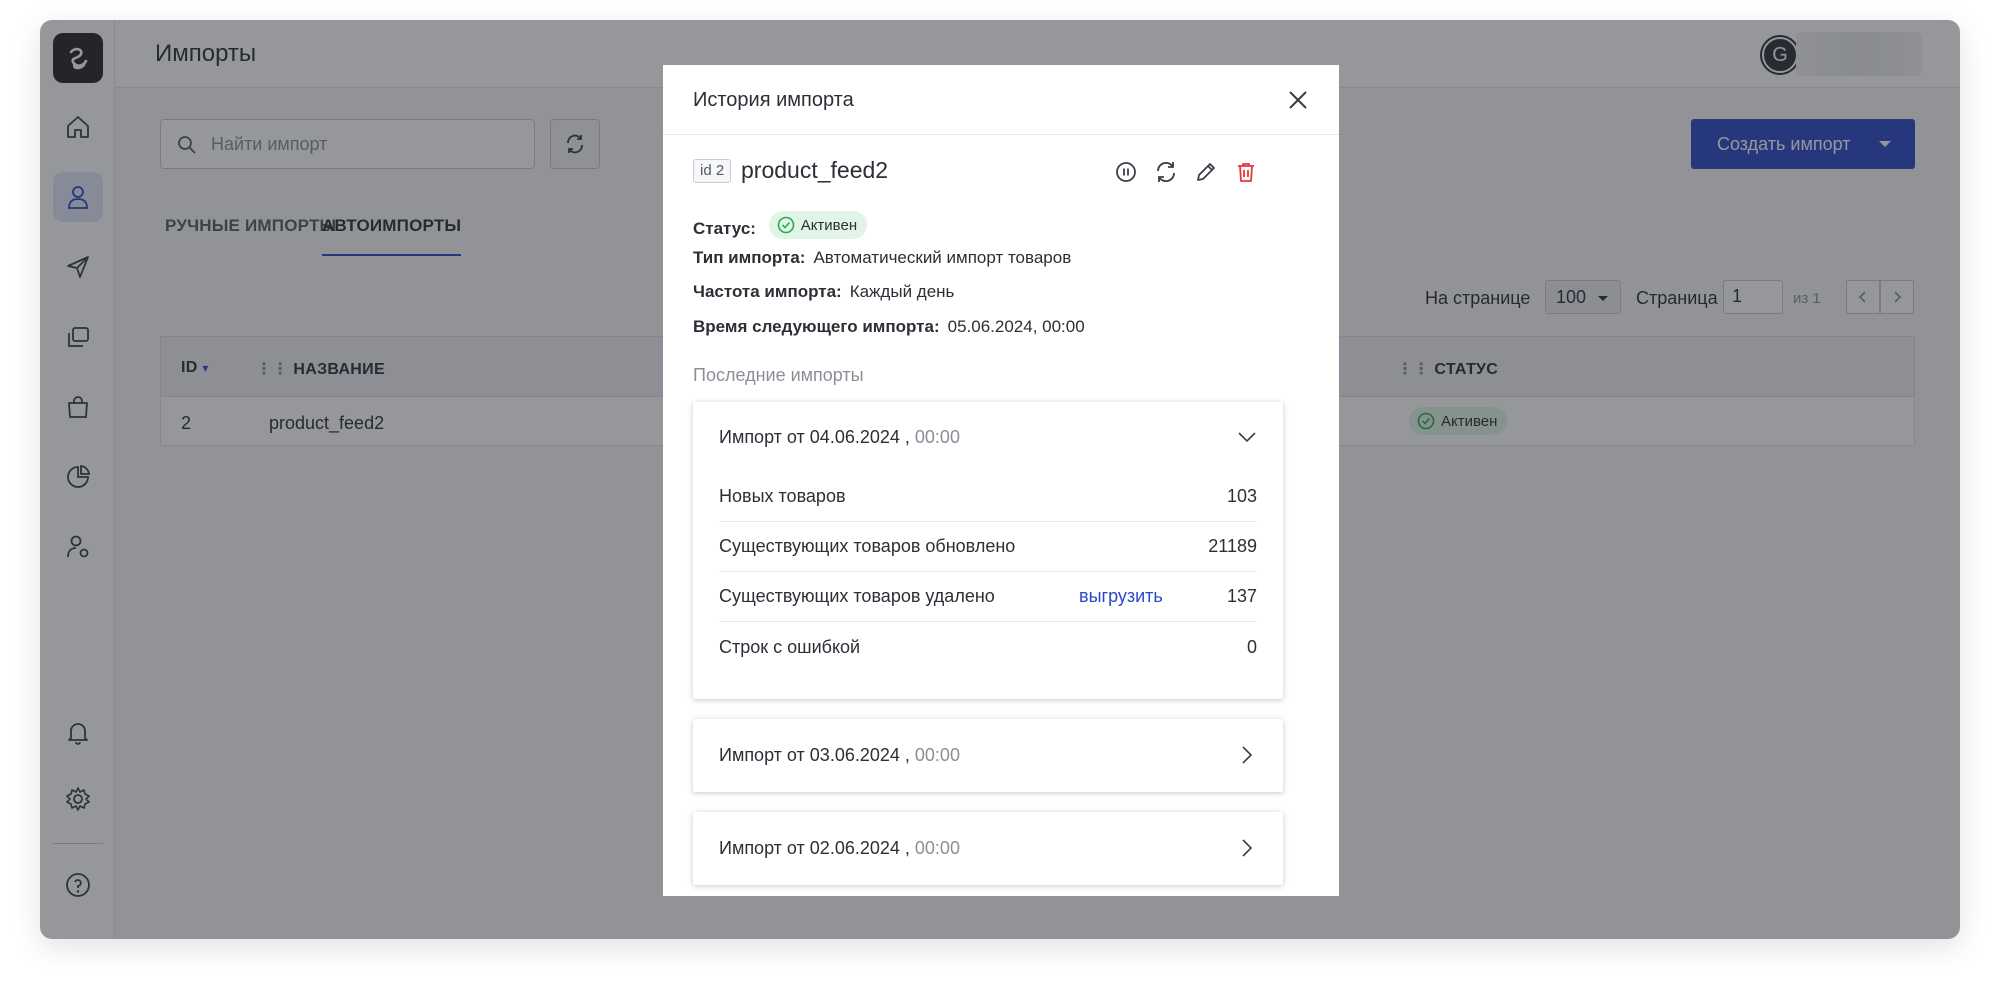  What do you see at coordinates (773, 100) in the screenshot?
I see `modal-title: История импорта` at bounding box center [773, 100].